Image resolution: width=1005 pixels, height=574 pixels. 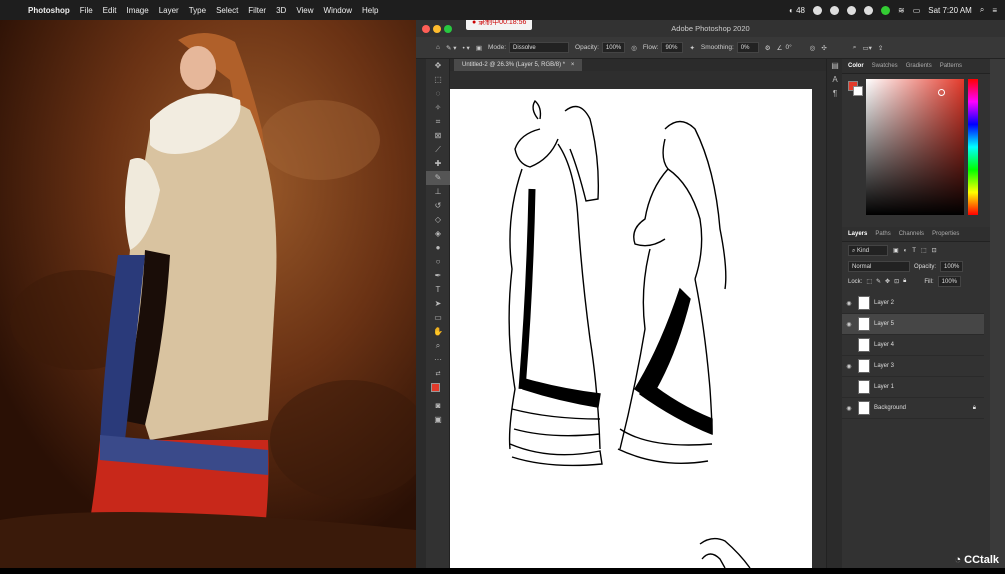 What do you see at coordinates (994, 10) in the screenshot?
I see `control-center-icon: ≡` at bounding box center [994, 10].